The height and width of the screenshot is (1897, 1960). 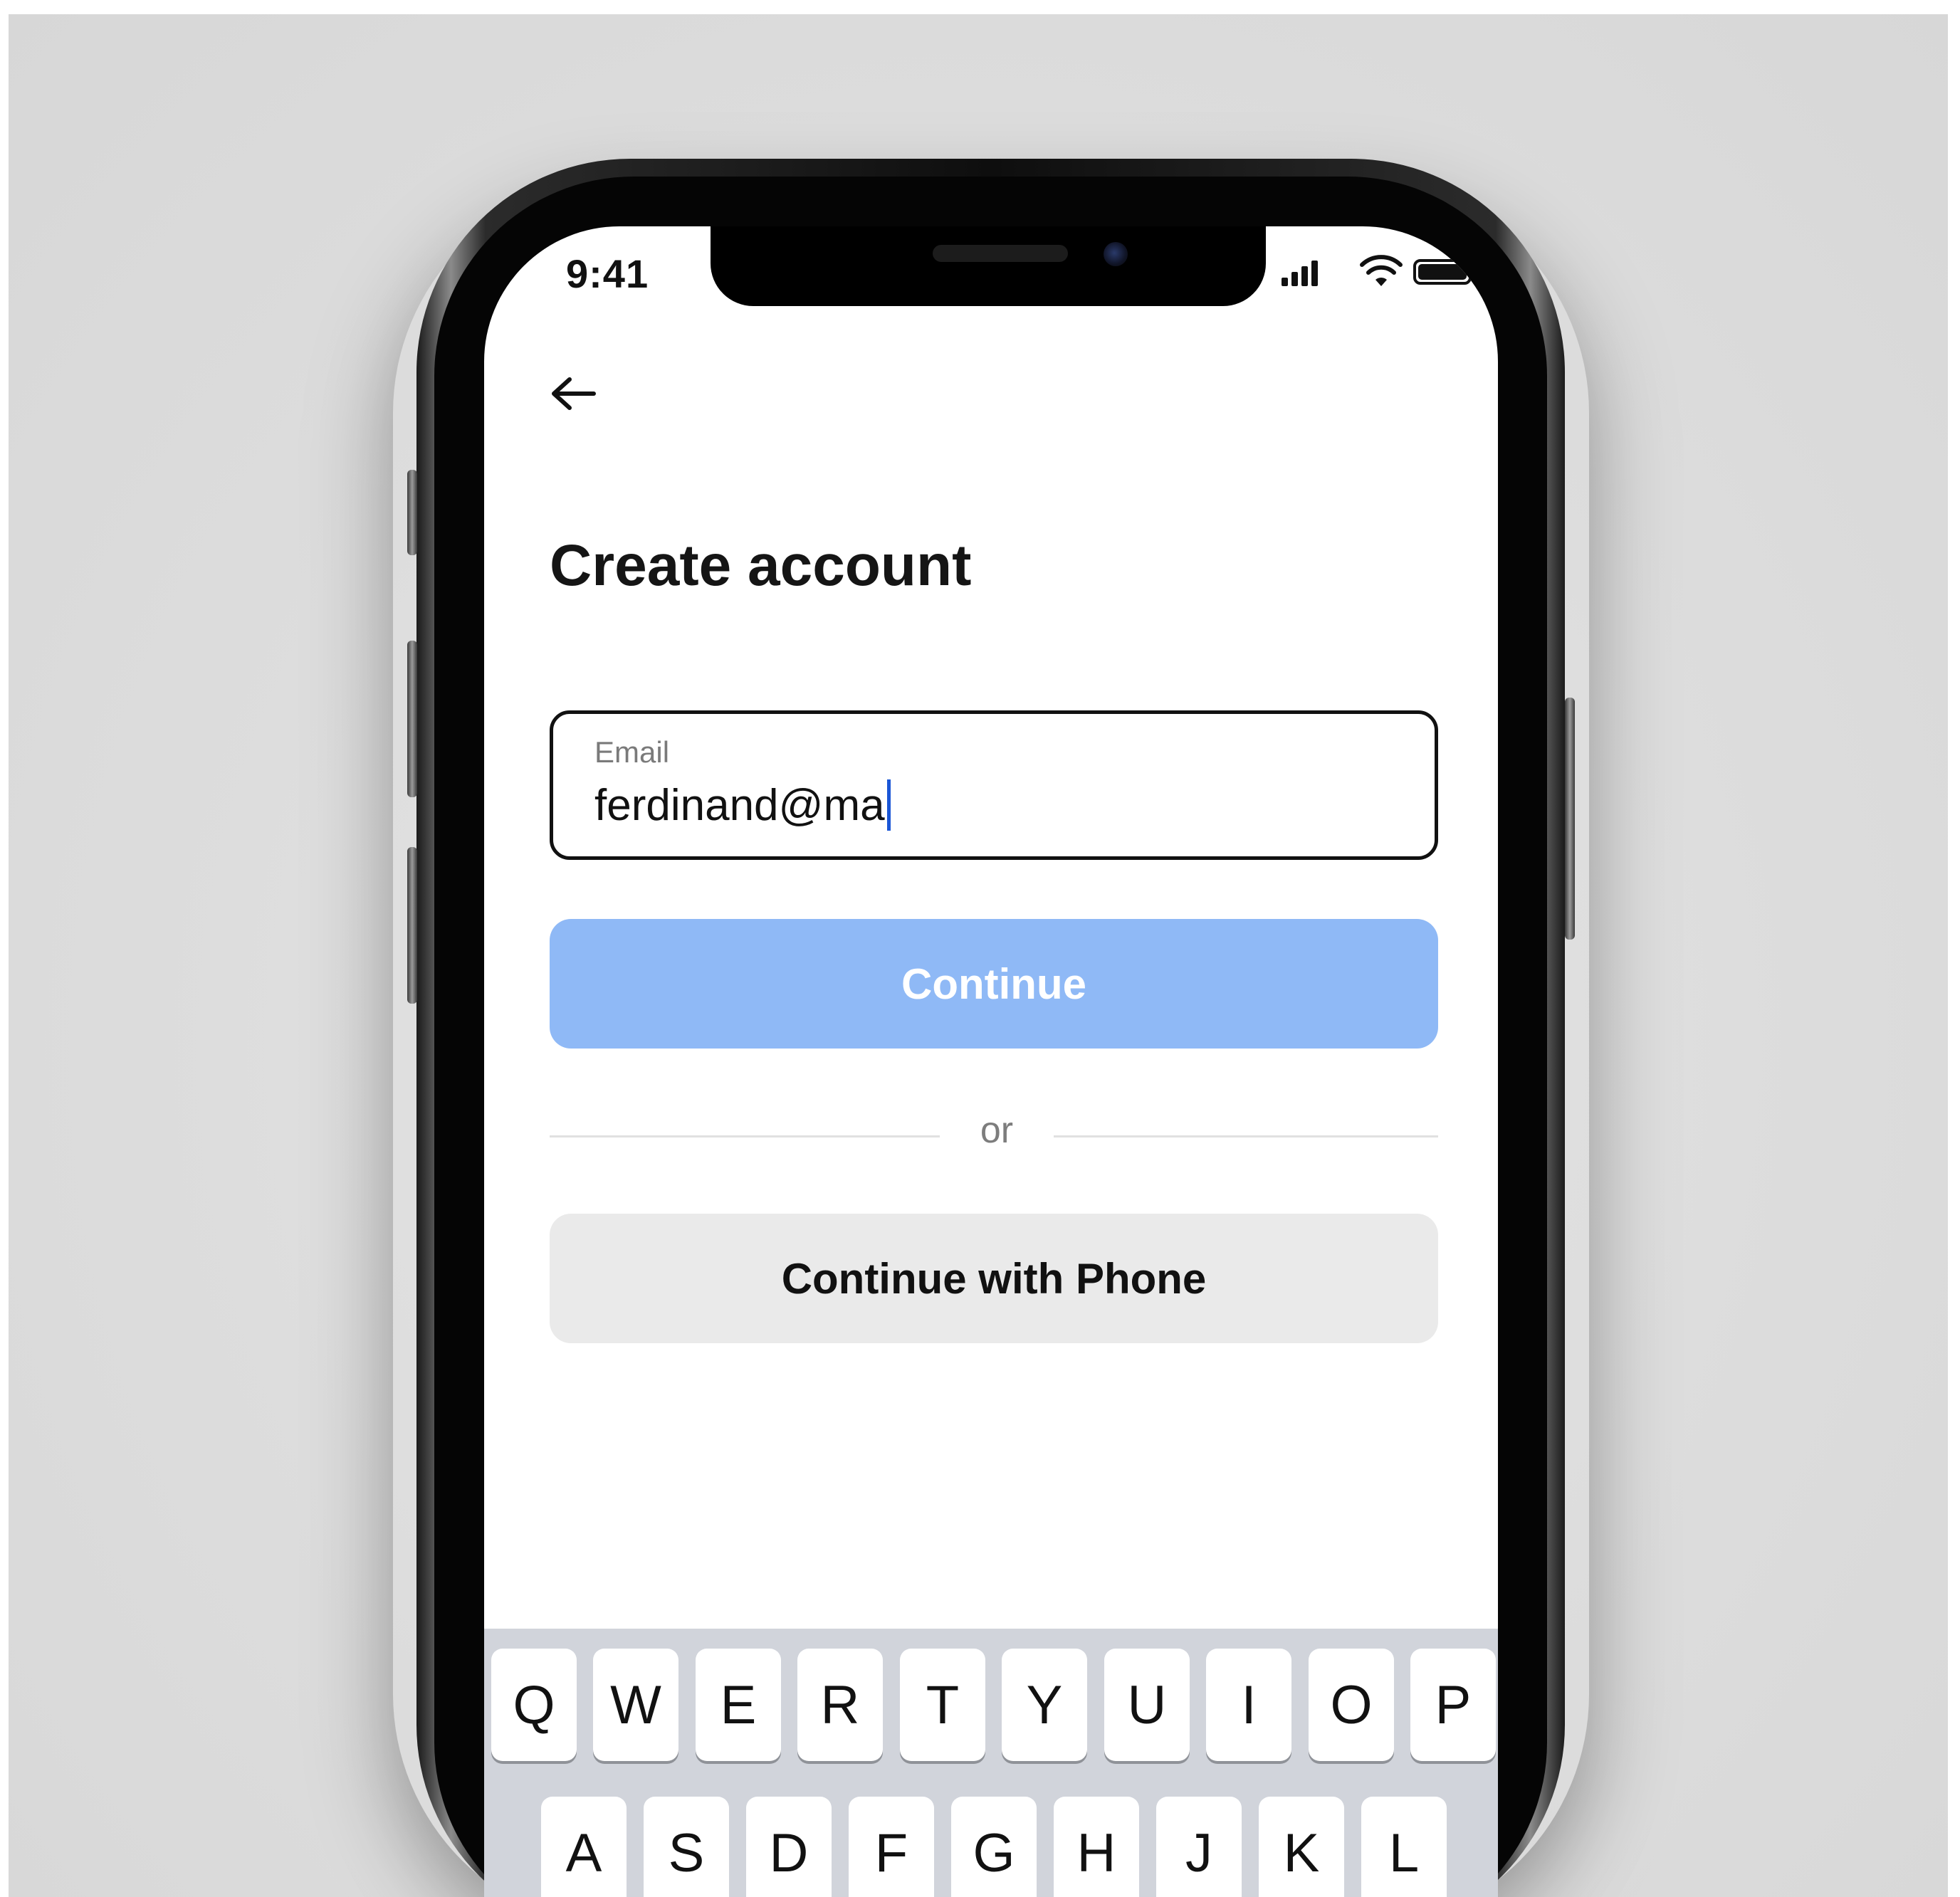 I want to click on continue-with-phone-button: Continue with Phone, so click(x=994, y=1278).